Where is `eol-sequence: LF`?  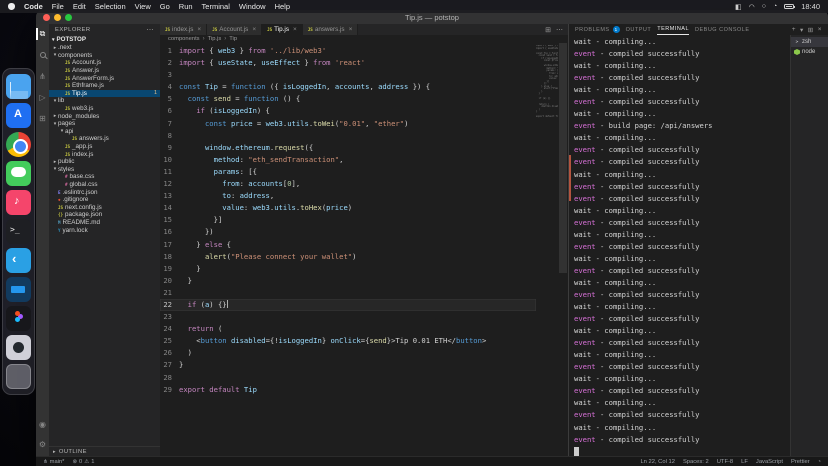 eol-sequence: LF is located at coordinates (744, 462).